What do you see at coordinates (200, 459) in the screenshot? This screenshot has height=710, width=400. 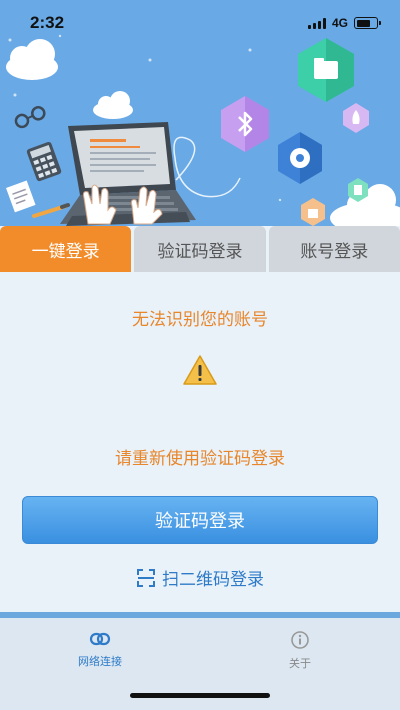 I see `retry-hint-message: 请重新使用验证码登录` at bounding box center [200, 459].